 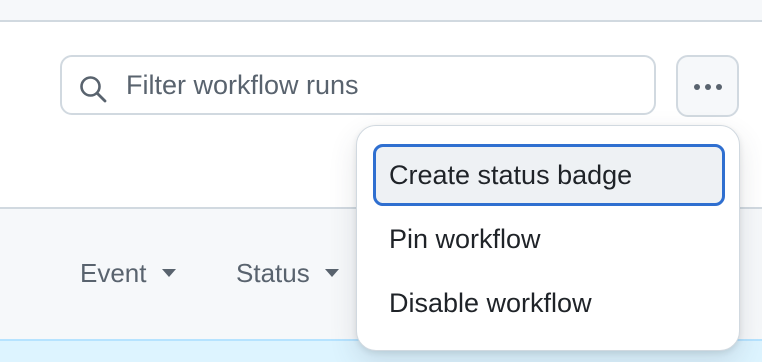 I want to click on create-status-badge-menu-item: Create status badge, so click(x=549, y=175).